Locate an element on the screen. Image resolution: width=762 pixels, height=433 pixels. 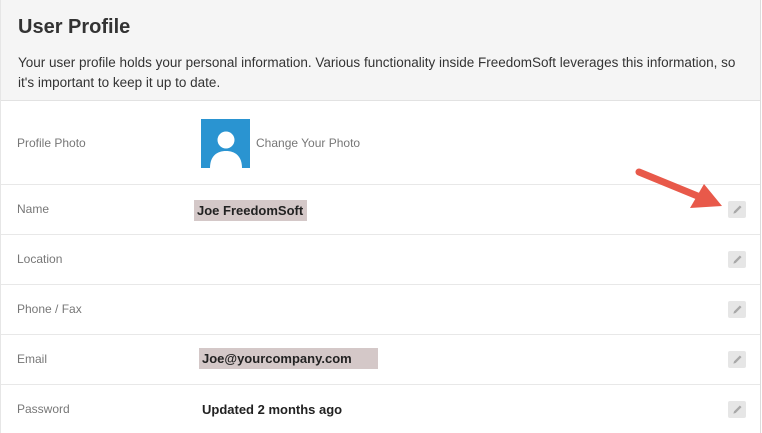
edit-email-button is located at coordinates (737, 359).